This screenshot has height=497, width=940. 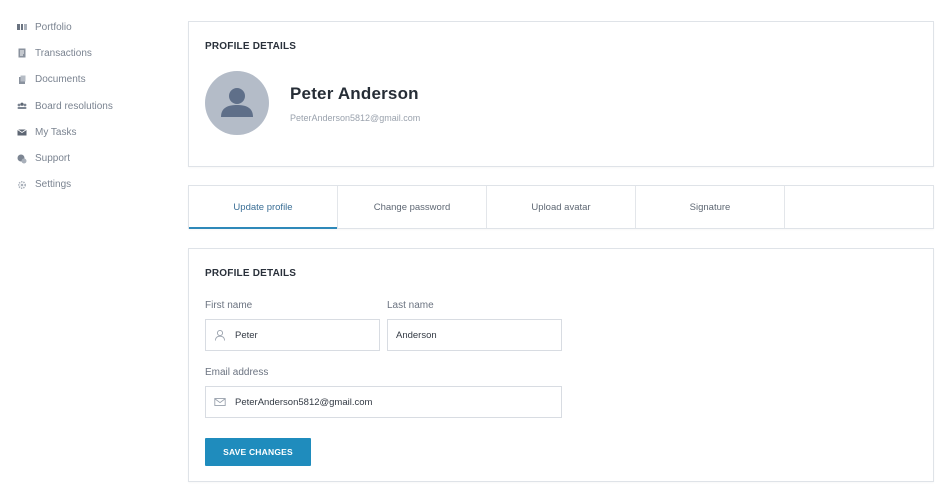 What do you see at coordinates (22, 159) in the screenshot?
I see `support-icon` at bounding box center [22, 159].